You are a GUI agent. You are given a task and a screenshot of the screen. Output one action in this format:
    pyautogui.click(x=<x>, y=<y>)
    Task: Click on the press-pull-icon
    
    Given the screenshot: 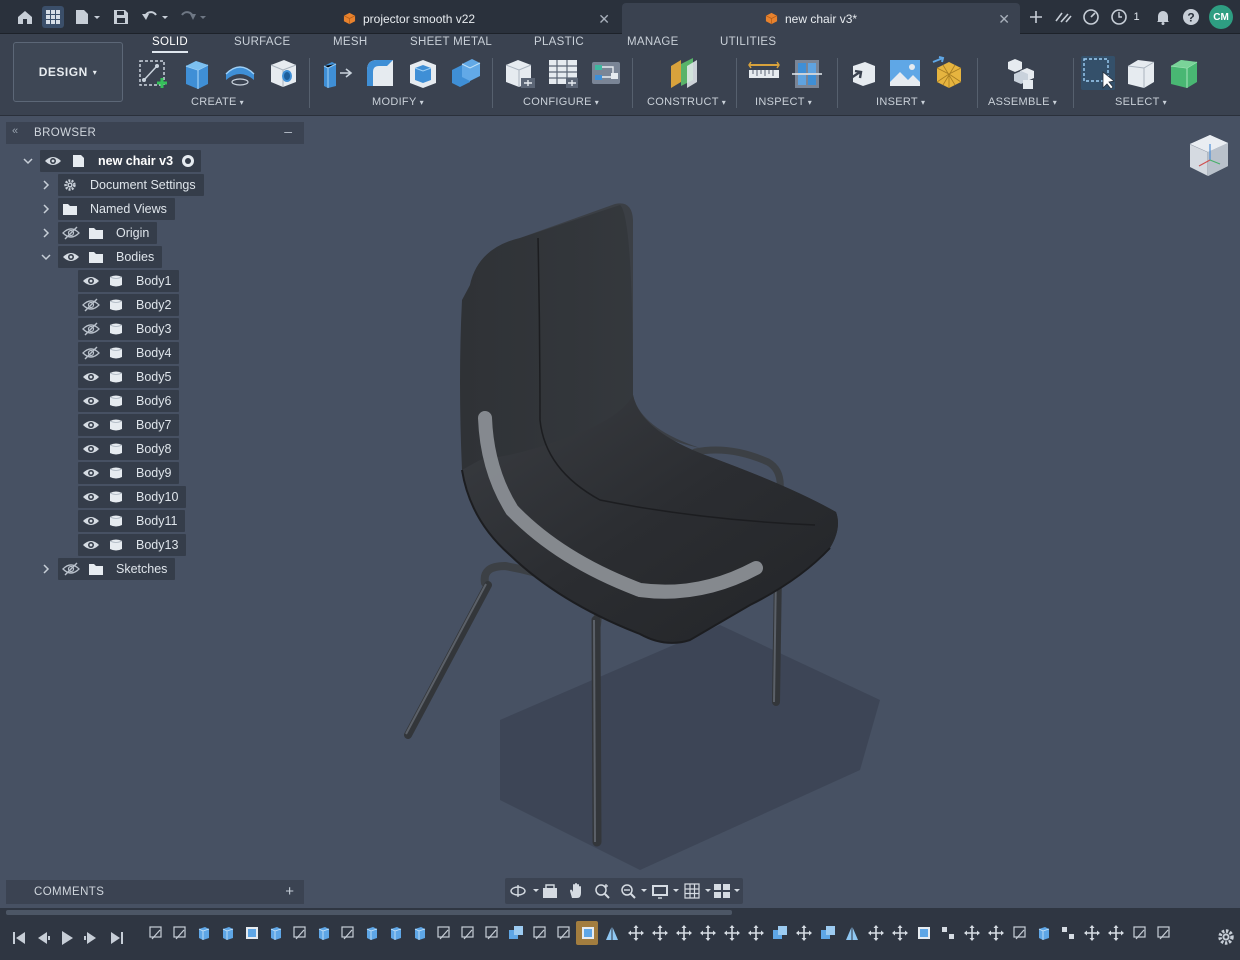 What is the action you would take?
    pyautogui.click(x=337, y=73)
    